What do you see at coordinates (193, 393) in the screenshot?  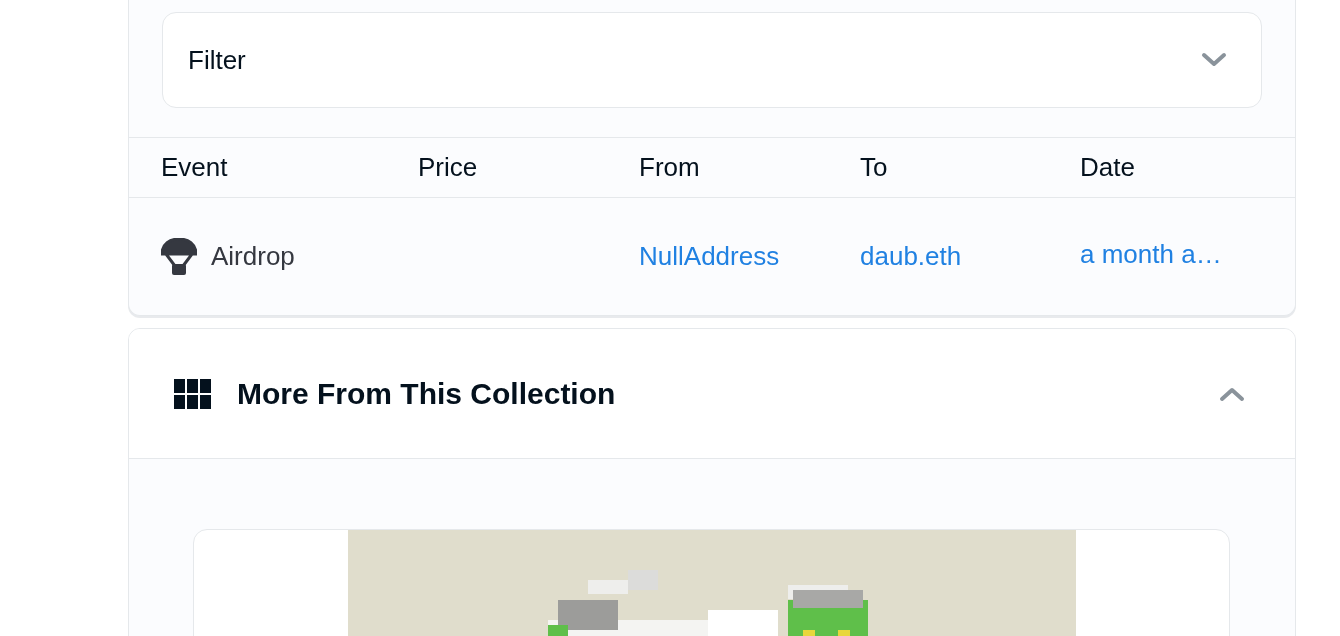 I see `grid-icon` at bounding box center [193, 393].